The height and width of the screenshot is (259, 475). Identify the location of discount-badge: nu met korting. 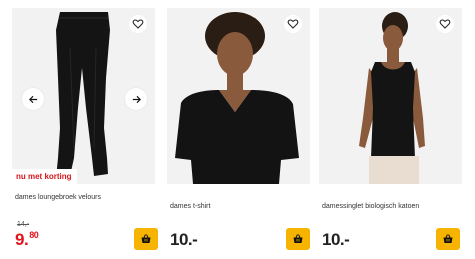
(44, 176).